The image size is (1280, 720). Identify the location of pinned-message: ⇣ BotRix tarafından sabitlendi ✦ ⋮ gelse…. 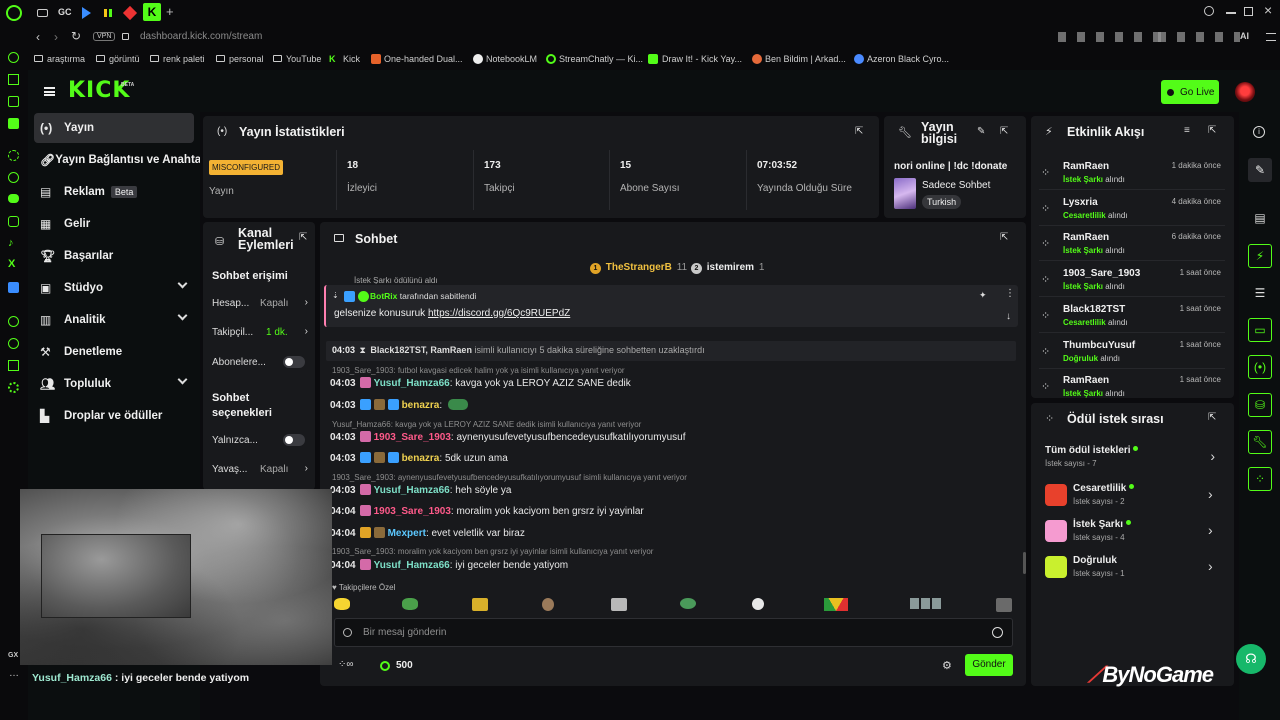
(671, 306).